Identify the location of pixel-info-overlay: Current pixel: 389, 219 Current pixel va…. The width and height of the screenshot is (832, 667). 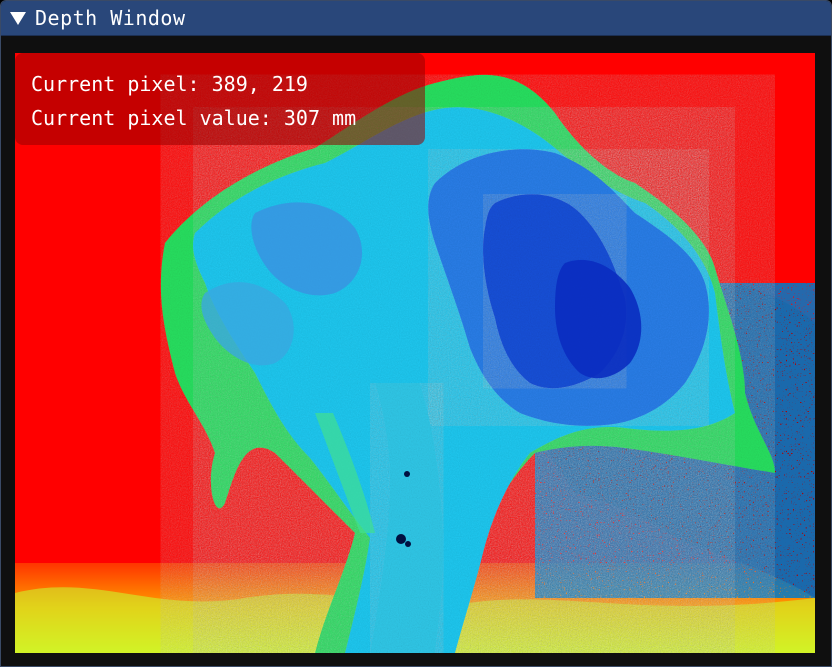
(220, 99).